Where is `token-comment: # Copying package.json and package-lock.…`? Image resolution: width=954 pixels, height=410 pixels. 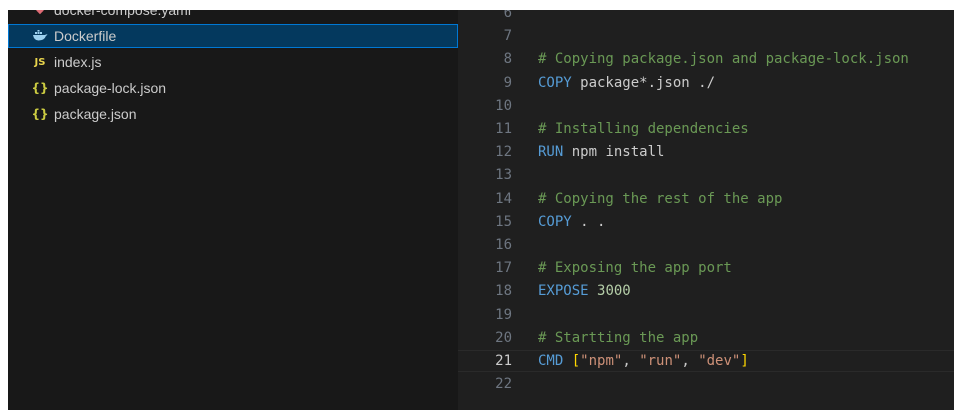
token-comment: # Copying package.json and package-lock.… is located at coordinates (723, 59).